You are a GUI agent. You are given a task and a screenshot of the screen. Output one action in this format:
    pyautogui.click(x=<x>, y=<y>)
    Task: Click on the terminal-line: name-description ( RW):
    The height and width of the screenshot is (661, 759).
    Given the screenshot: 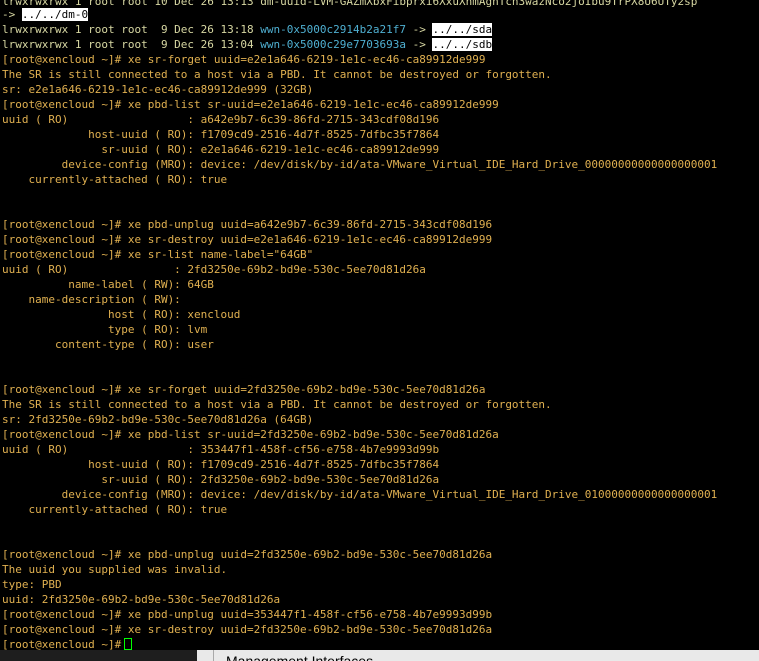 What is the action you would take?
    pyautogui.click(x=91, y=299)
    